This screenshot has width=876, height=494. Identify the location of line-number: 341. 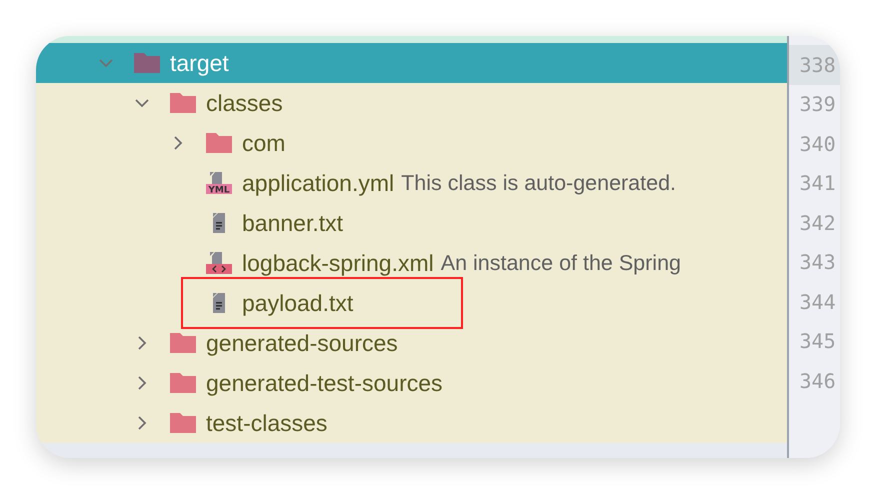
(817, 184).